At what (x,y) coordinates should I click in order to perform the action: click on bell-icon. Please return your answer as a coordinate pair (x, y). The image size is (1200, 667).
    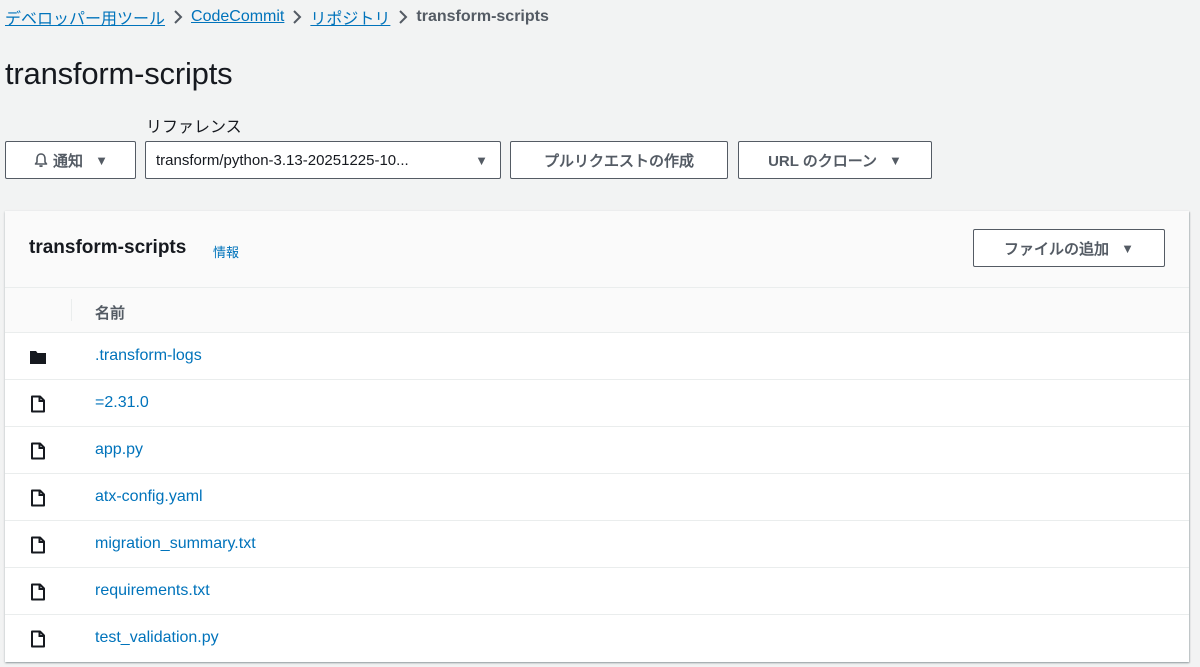
    Looking at the image, I should click on (41, 160).